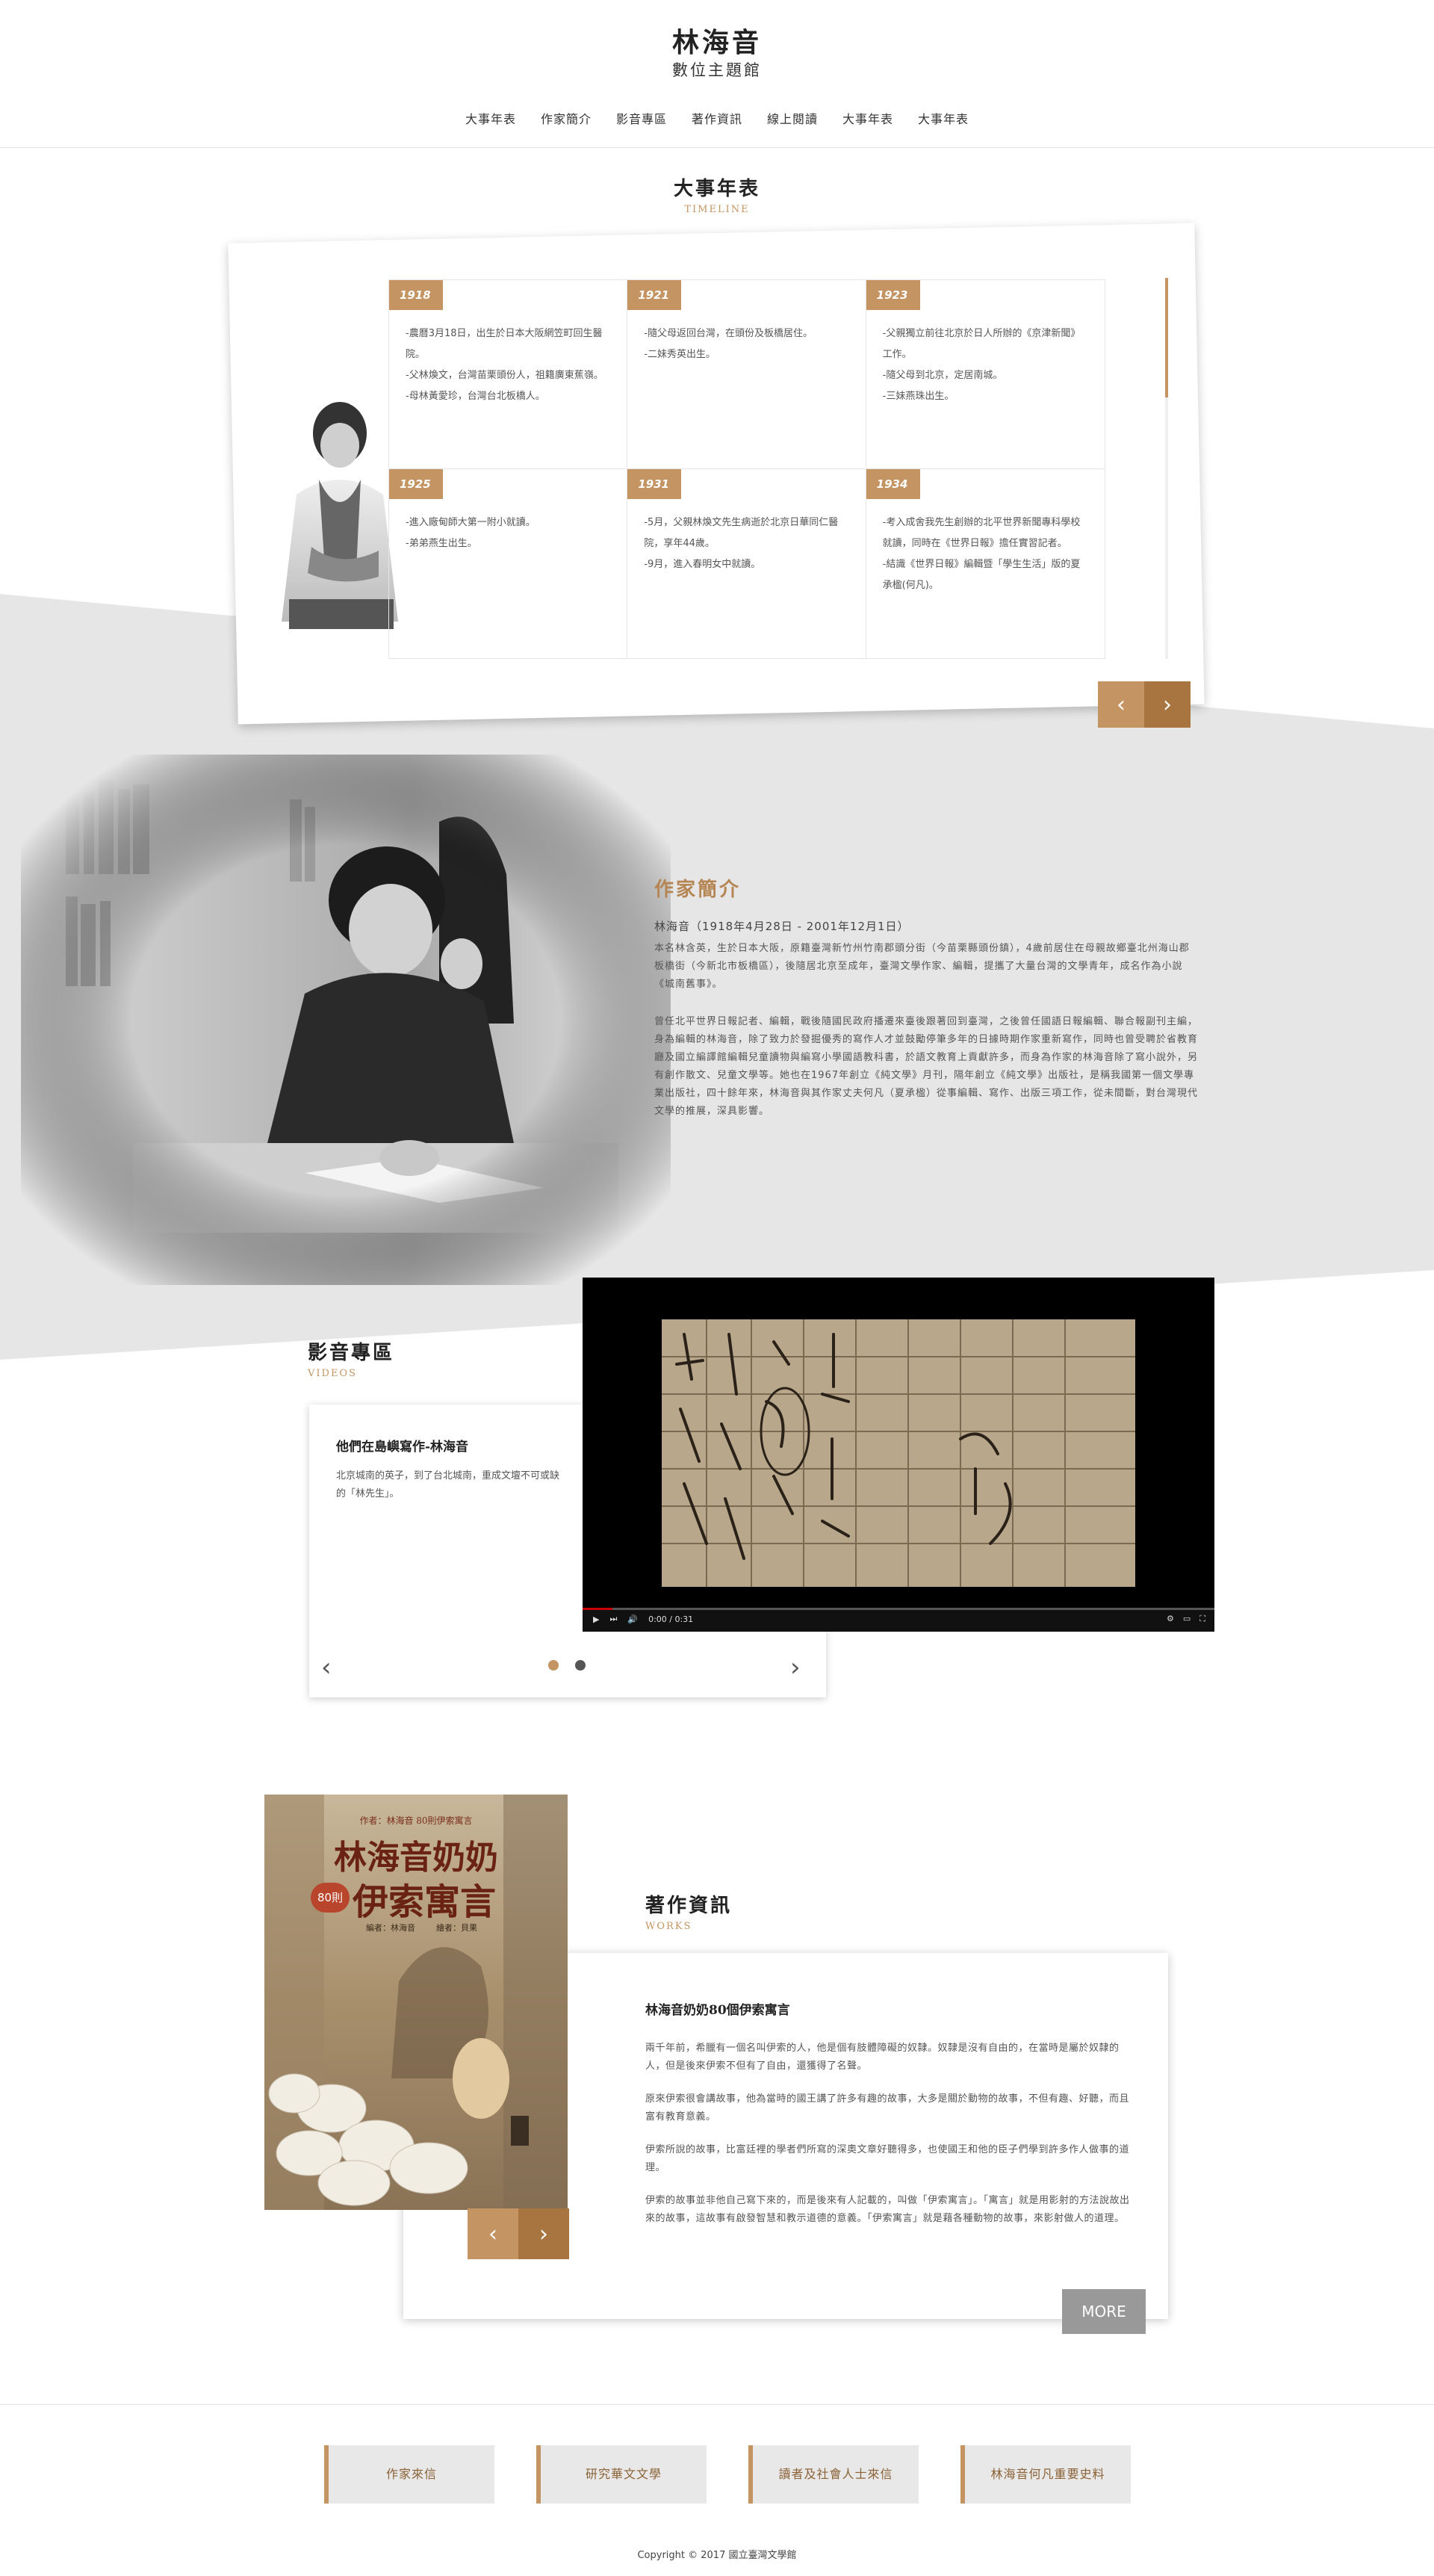  Describe the element at coordinates (448, 1484) in the screenshot. I see `video-item-description: 北京城南的英子，到了台北城南，重成文壇不可或缺的「林先生」。` at that location.